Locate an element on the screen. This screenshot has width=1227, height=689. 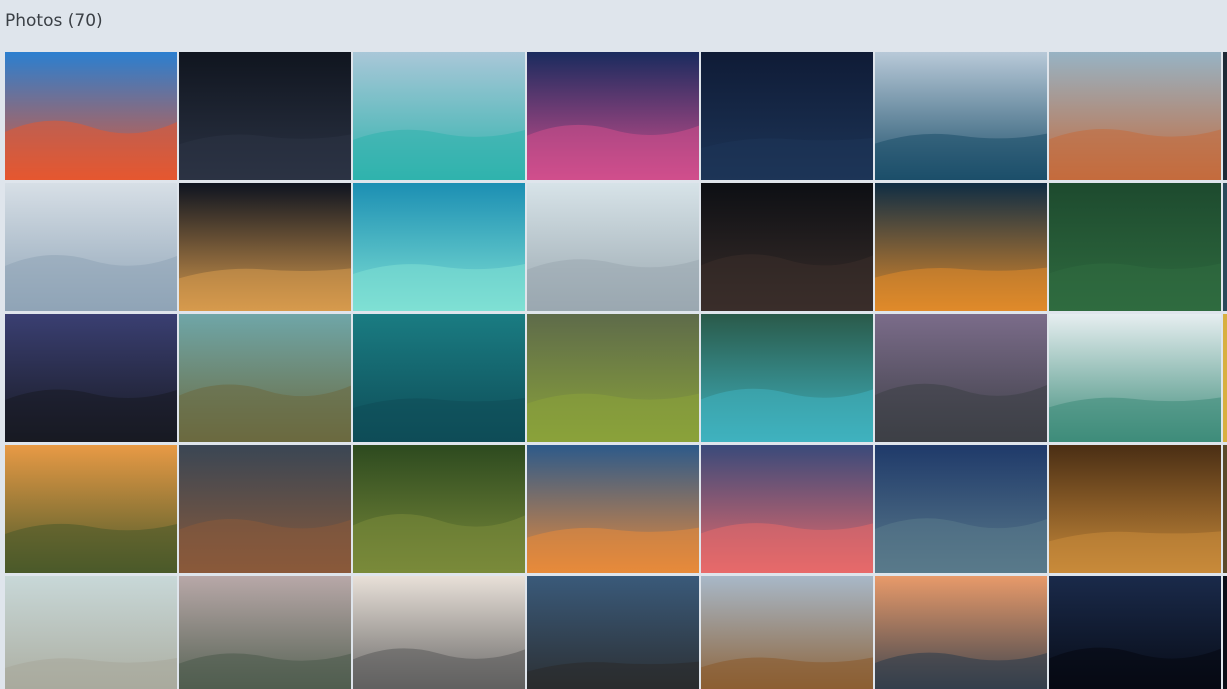
photo-land-rover-coast is located at coordinates (265, 378).